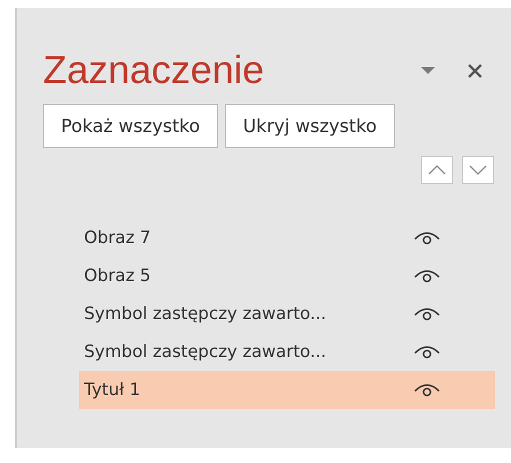  I want to click on caret-icon, so click(428, 71).